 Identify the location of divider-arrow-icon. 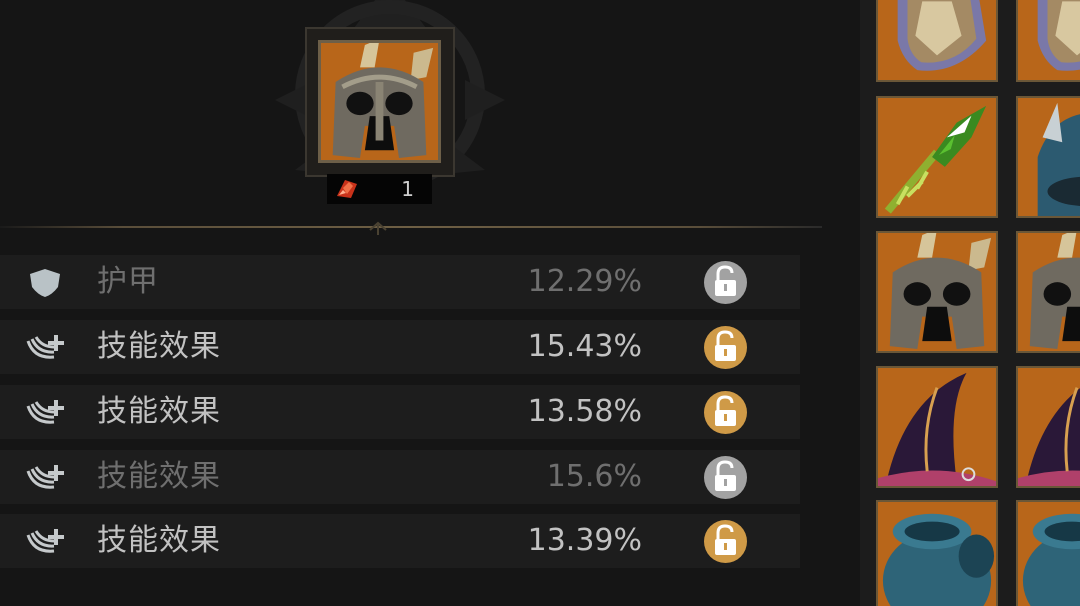
(378, 228).